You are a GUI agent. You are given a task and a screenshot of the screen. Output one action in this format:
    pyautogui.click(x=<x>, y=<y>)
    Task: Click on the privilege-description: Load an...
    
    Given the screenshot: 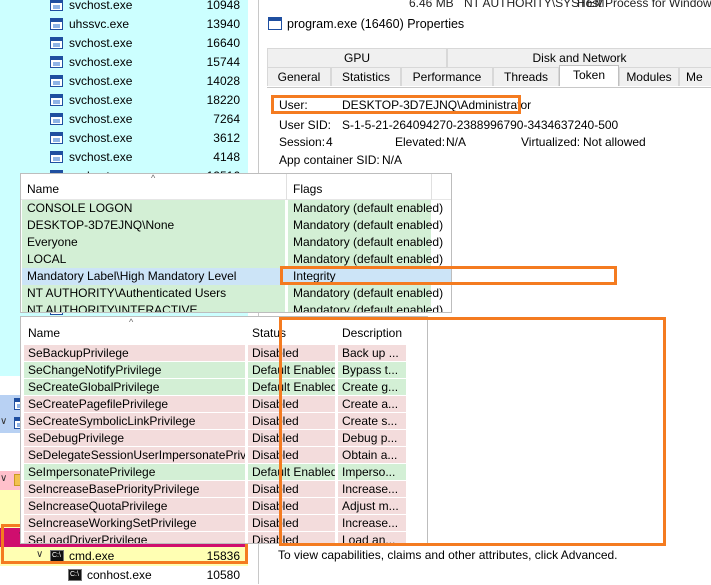 What is the action you would take?
    pyautogui.click(x=372, y=537)
    